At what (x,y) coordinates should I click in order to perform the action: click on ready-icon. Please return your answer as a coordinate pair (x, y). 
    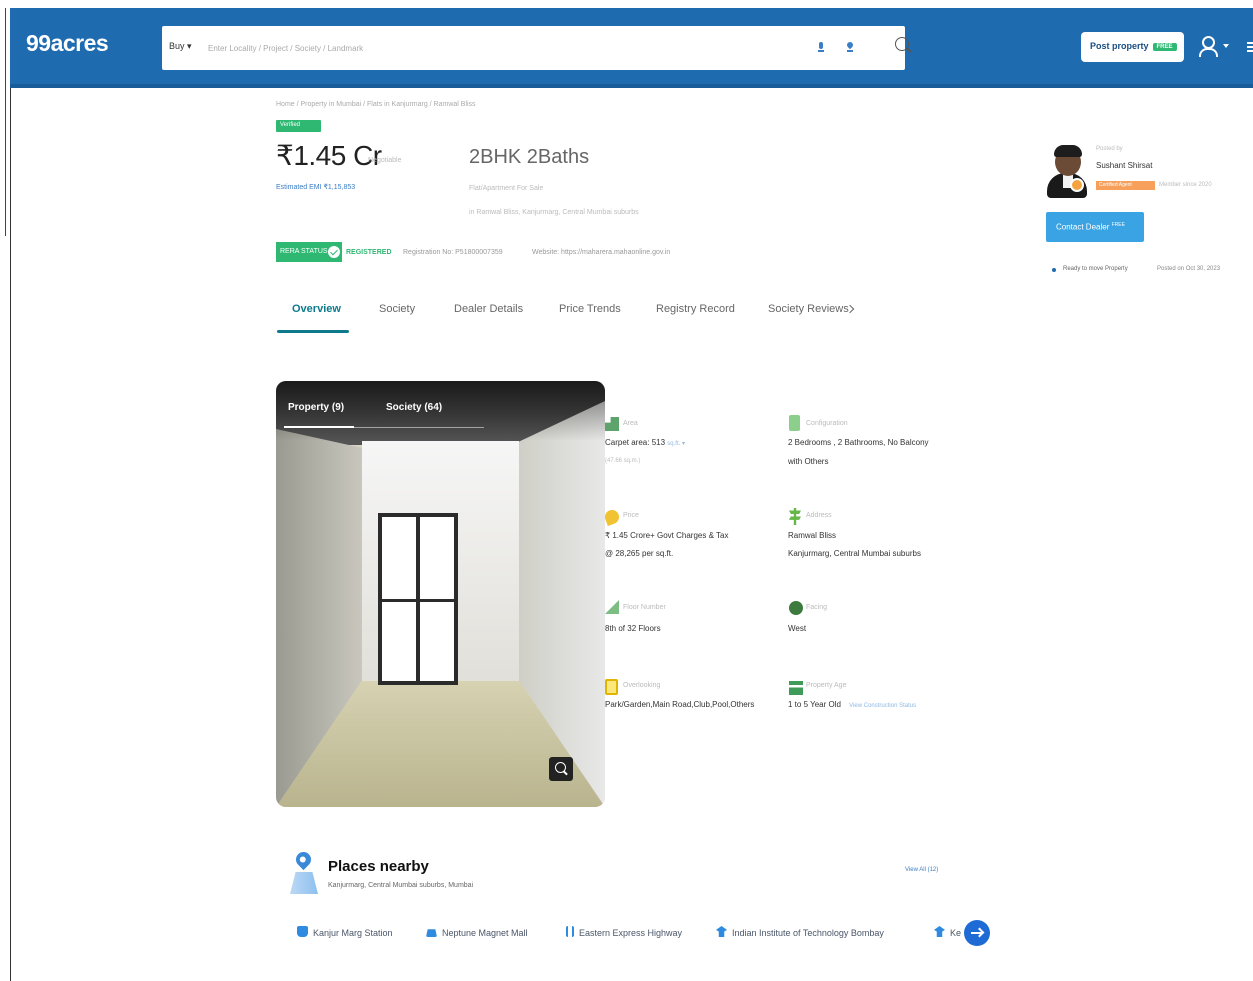
    Looking at the image, I should click on (1054, 270).